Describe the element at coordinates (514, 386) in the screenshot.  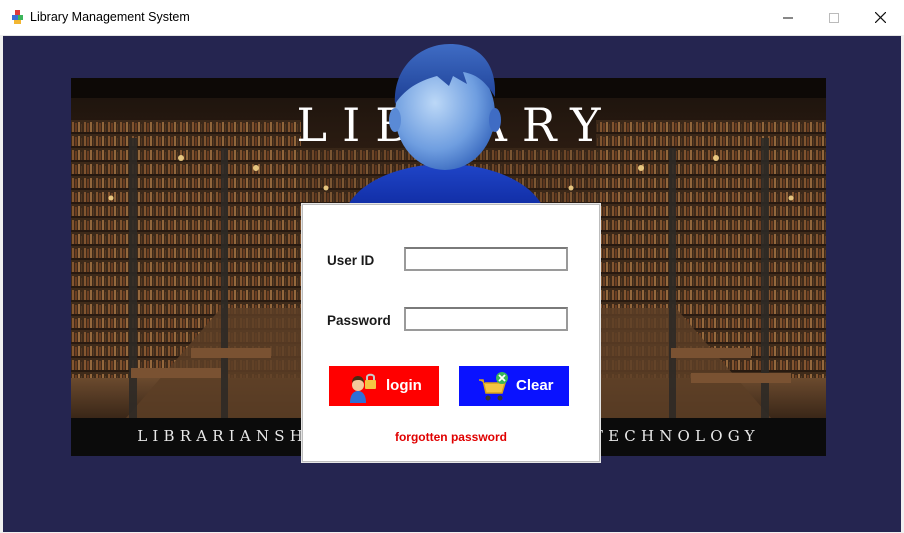
I see `clear-button: Clear` at that location.